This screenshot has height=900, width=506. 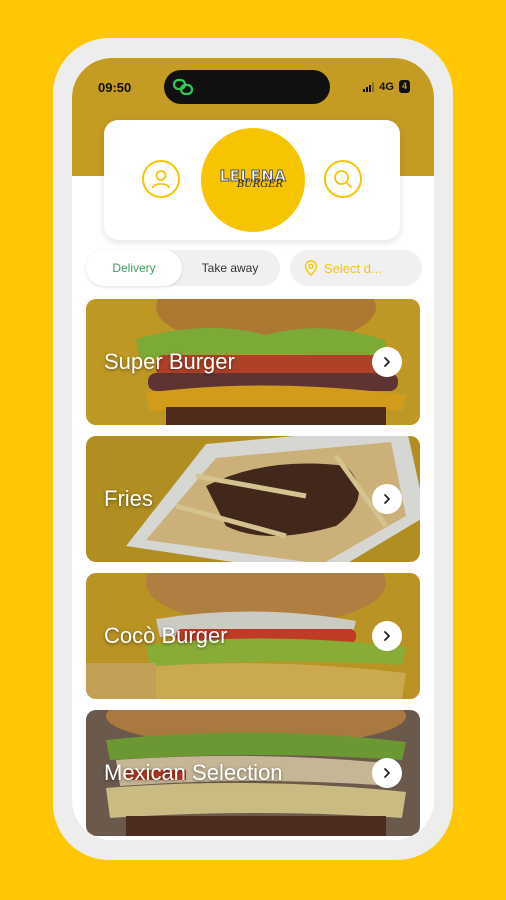 I want to click on order-type-toggle: Delivery Take away, so click(x=183, y=268).